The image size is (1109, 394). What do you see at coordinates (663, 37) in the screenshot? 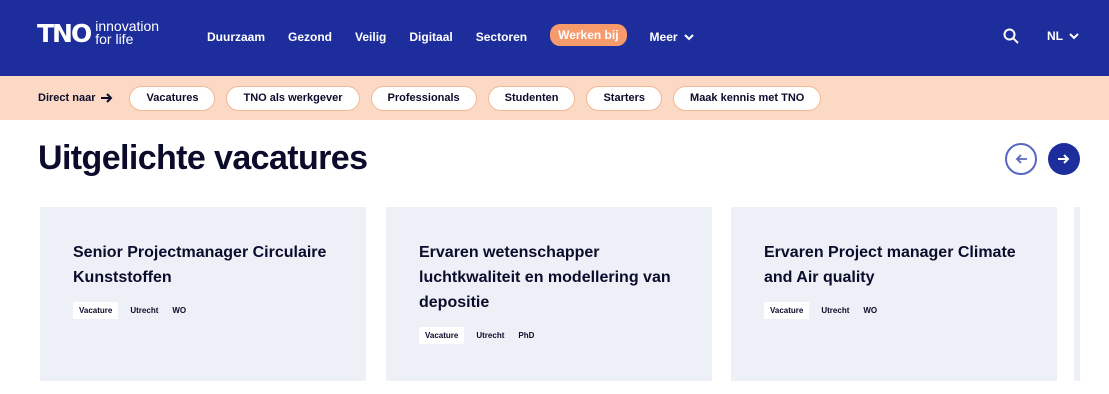
I see `nav-more-label: Meer` at bounding box center [663, 37].